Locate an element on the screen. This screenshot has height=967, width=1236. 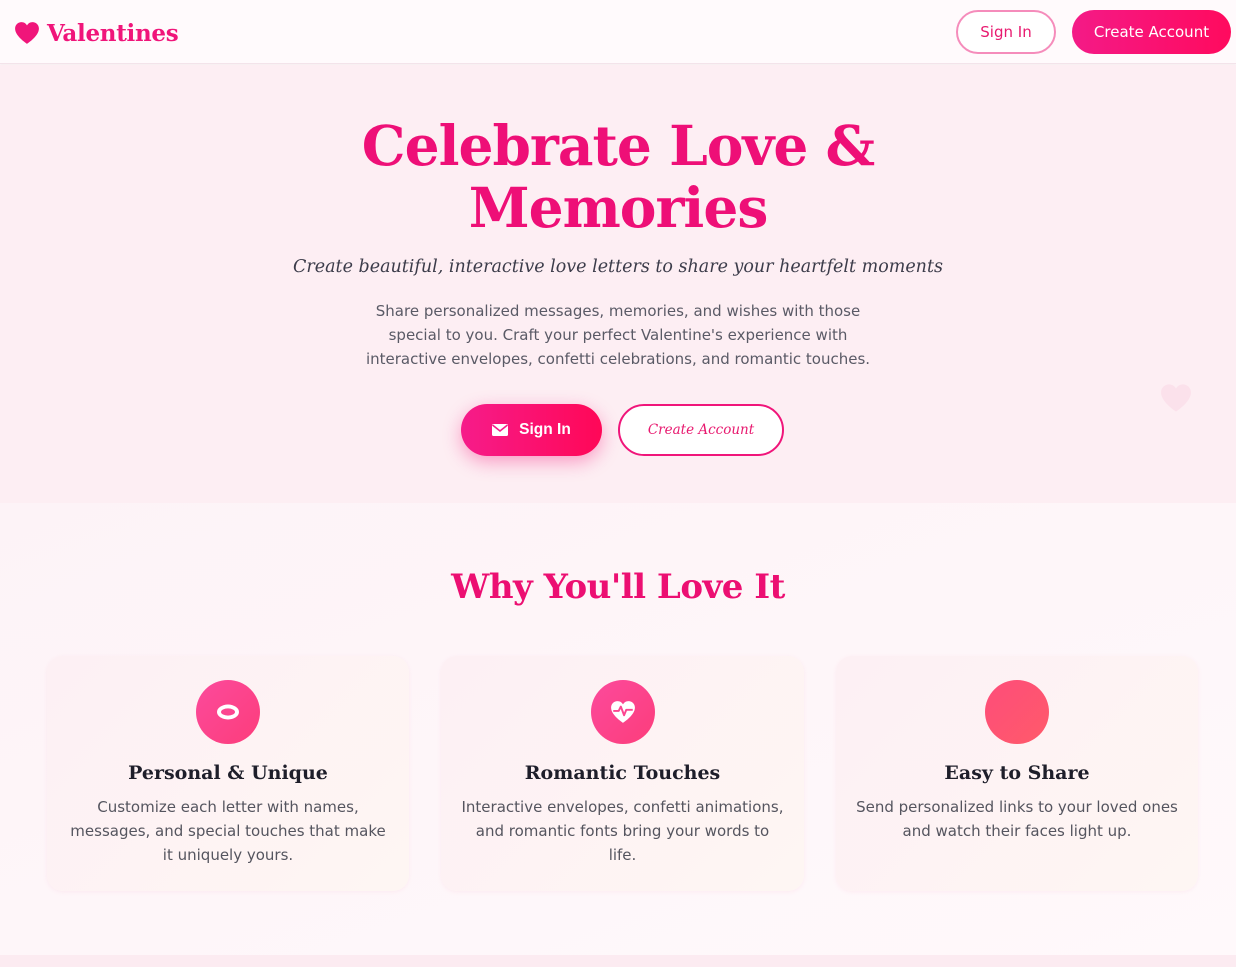
top-navbar: Valentines Sign In Create Account is located at coordinates (618, 32).